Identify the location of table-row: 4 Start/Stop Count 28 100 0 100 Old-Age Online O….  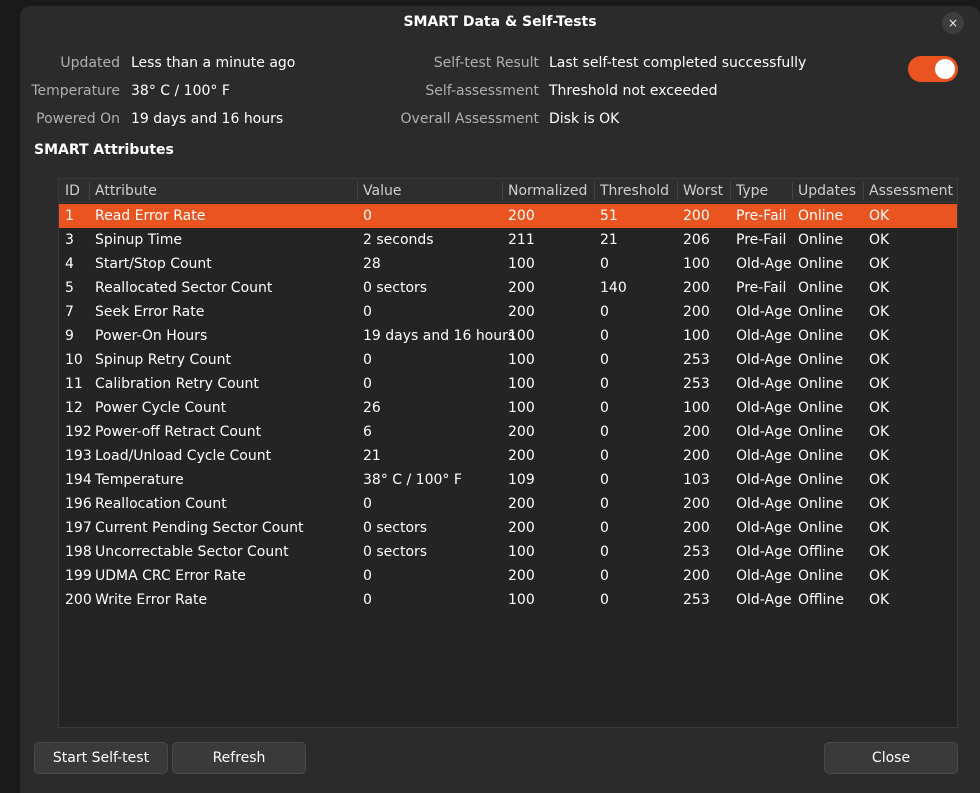
(508, 264).